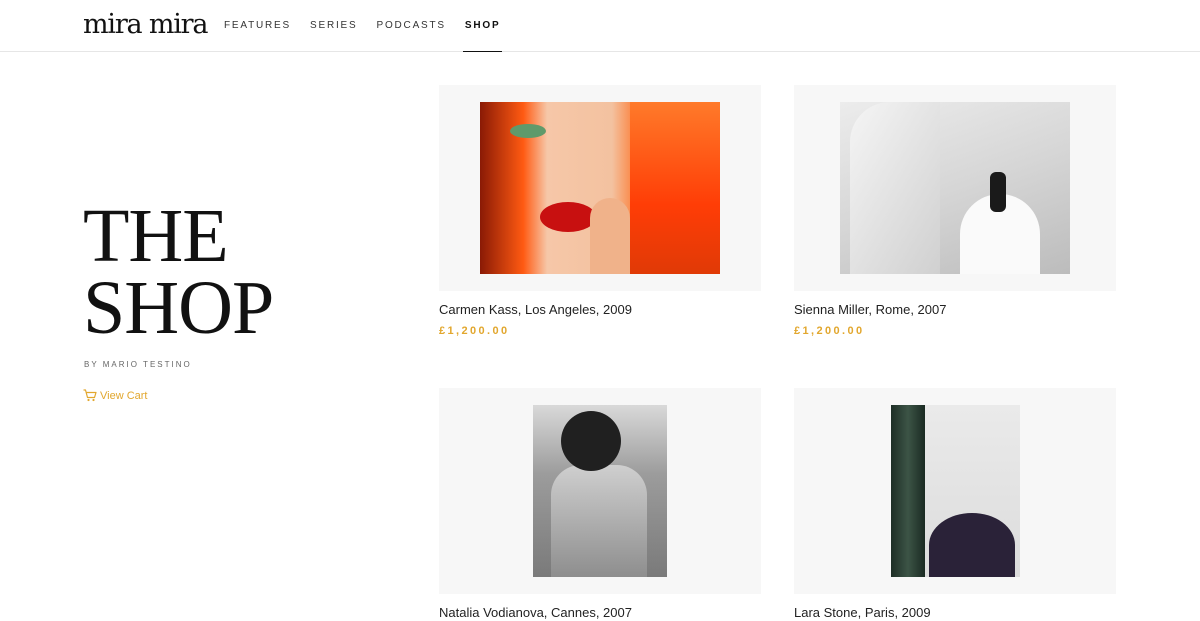  Describe the element at coordinates (371, 35) in the screenshot. I see `main-nav: FEATURES SERIES PODCASTS SHOP` at that location.